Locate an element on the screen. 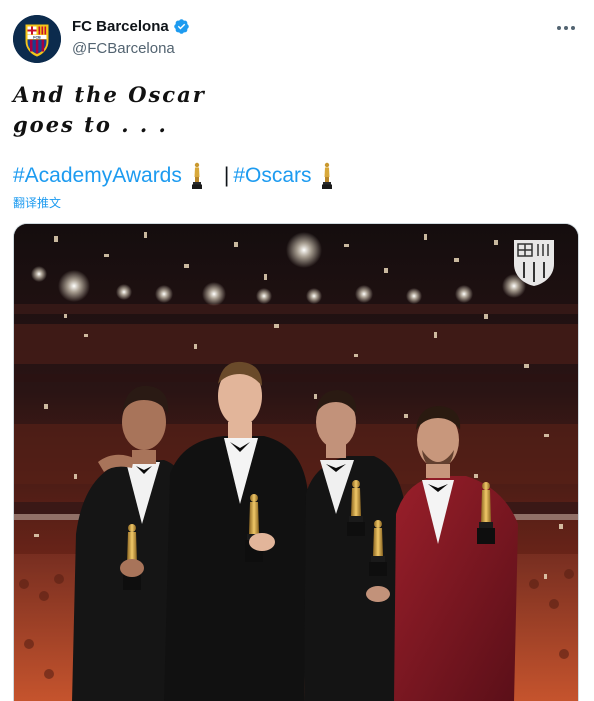 The width and height of the screenshot is (594, 701). hashtag-oscars: #Oscars is located at coordinates (272, 176).